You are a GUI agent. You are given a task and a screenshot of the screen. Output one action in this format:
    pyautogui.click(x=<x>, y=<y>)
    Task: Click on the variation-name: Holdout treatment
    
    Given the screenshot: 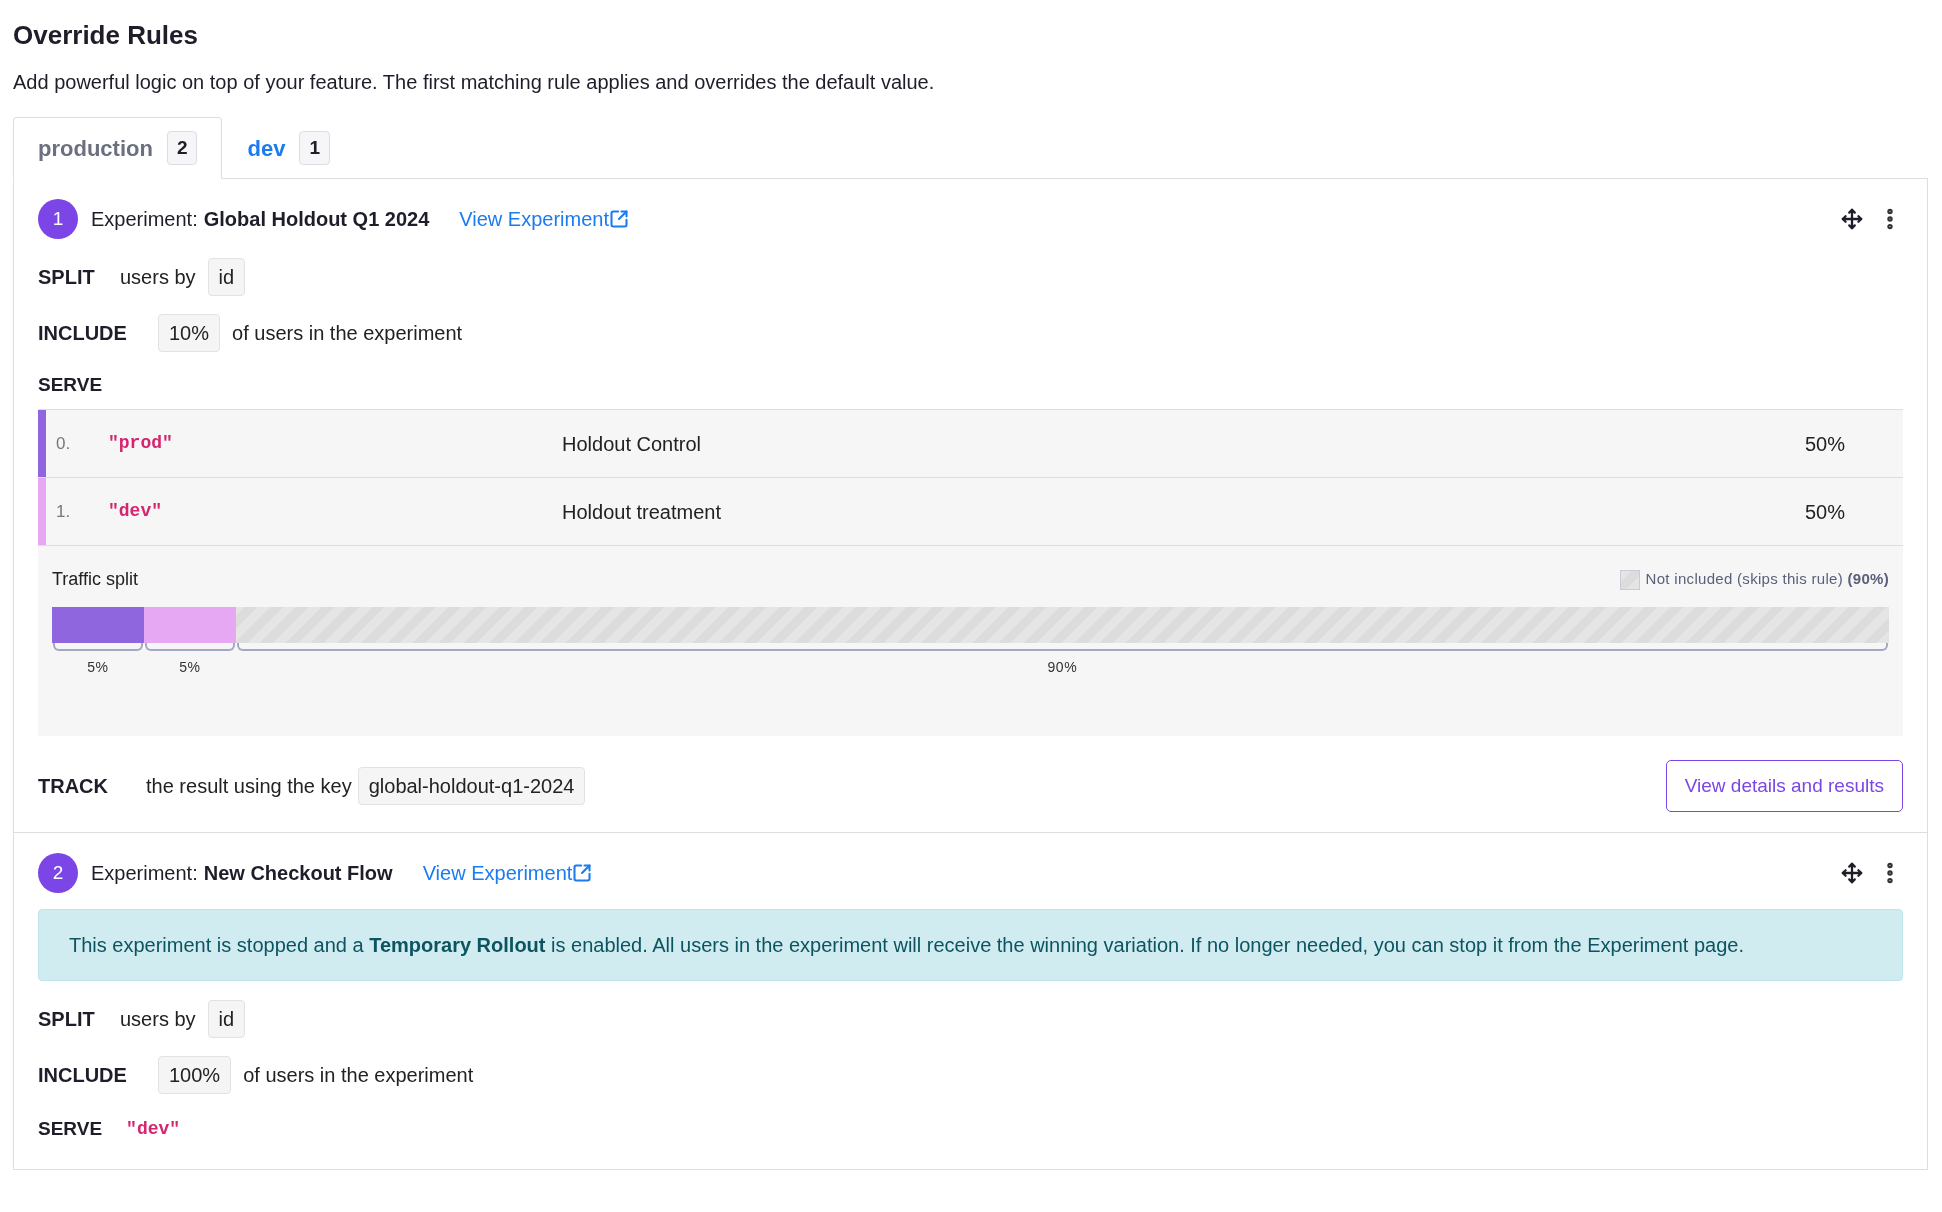 What is the action you would take?
    pyautogui.click(x=642, y=512)
    